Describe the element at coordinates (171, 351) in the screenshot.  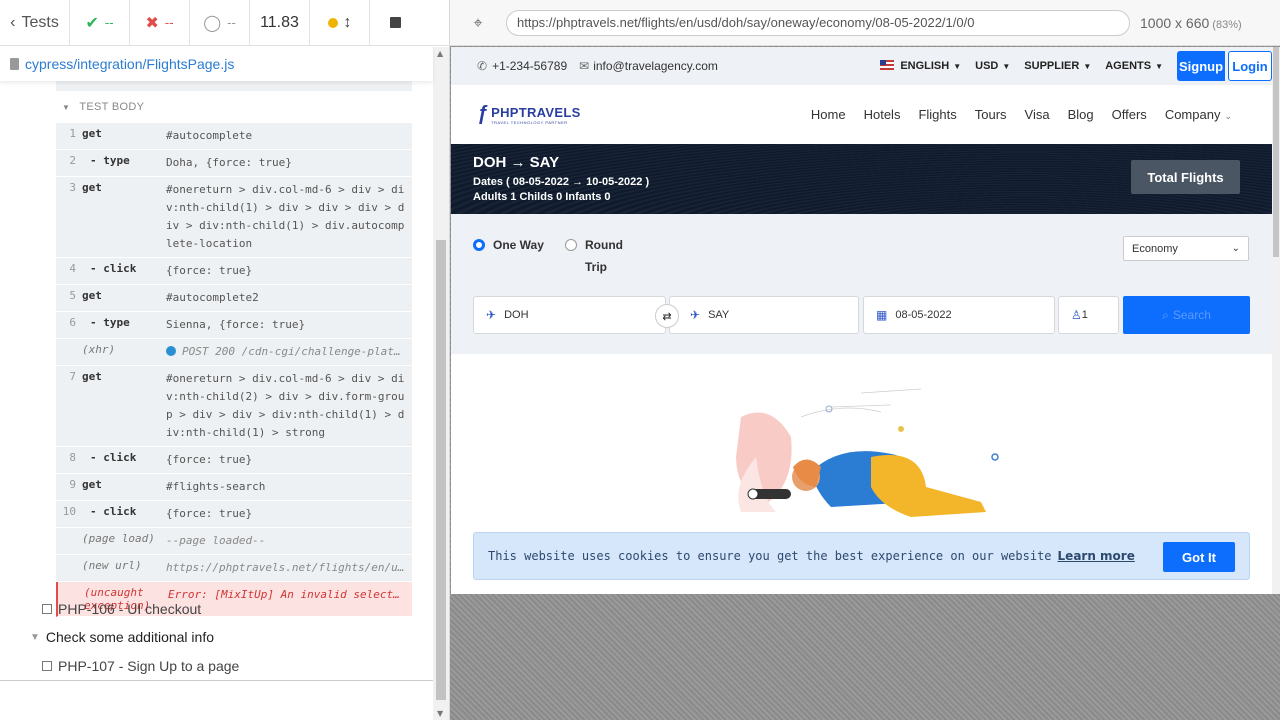
I see `xhr-status-icon` at that location.